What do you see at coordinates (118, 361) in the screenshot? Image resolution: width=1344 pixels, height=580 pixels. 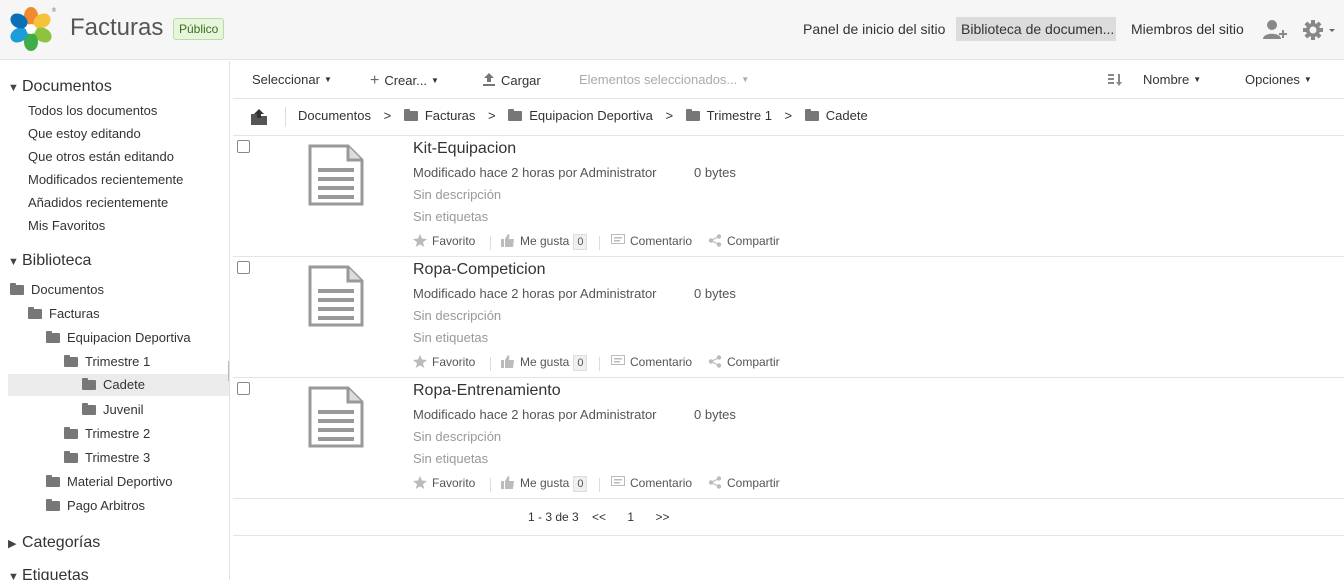 I see `tree-node-label: Trimestre 1` at bounding box center [118, 361].